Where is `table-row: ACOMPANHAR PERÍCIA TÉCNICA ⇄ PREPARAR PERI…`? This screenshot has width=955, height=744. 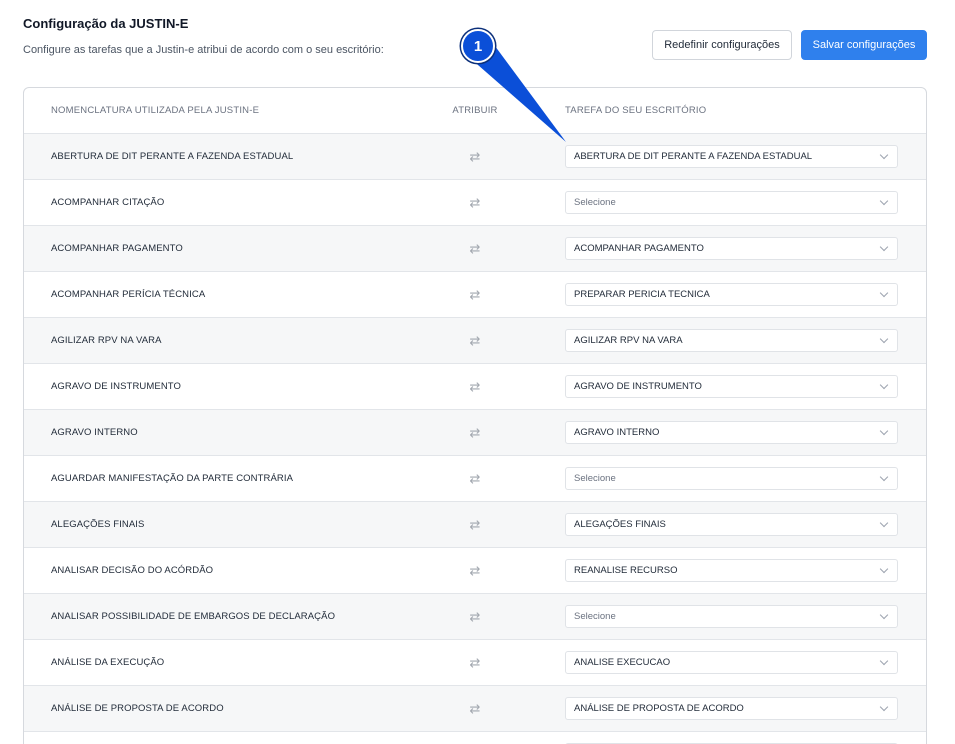
table-row: ACOMPANHAR PERÍCIA TÉCNICA ⇄ PREPARAR PERI… is located at coordinates (475, 295).